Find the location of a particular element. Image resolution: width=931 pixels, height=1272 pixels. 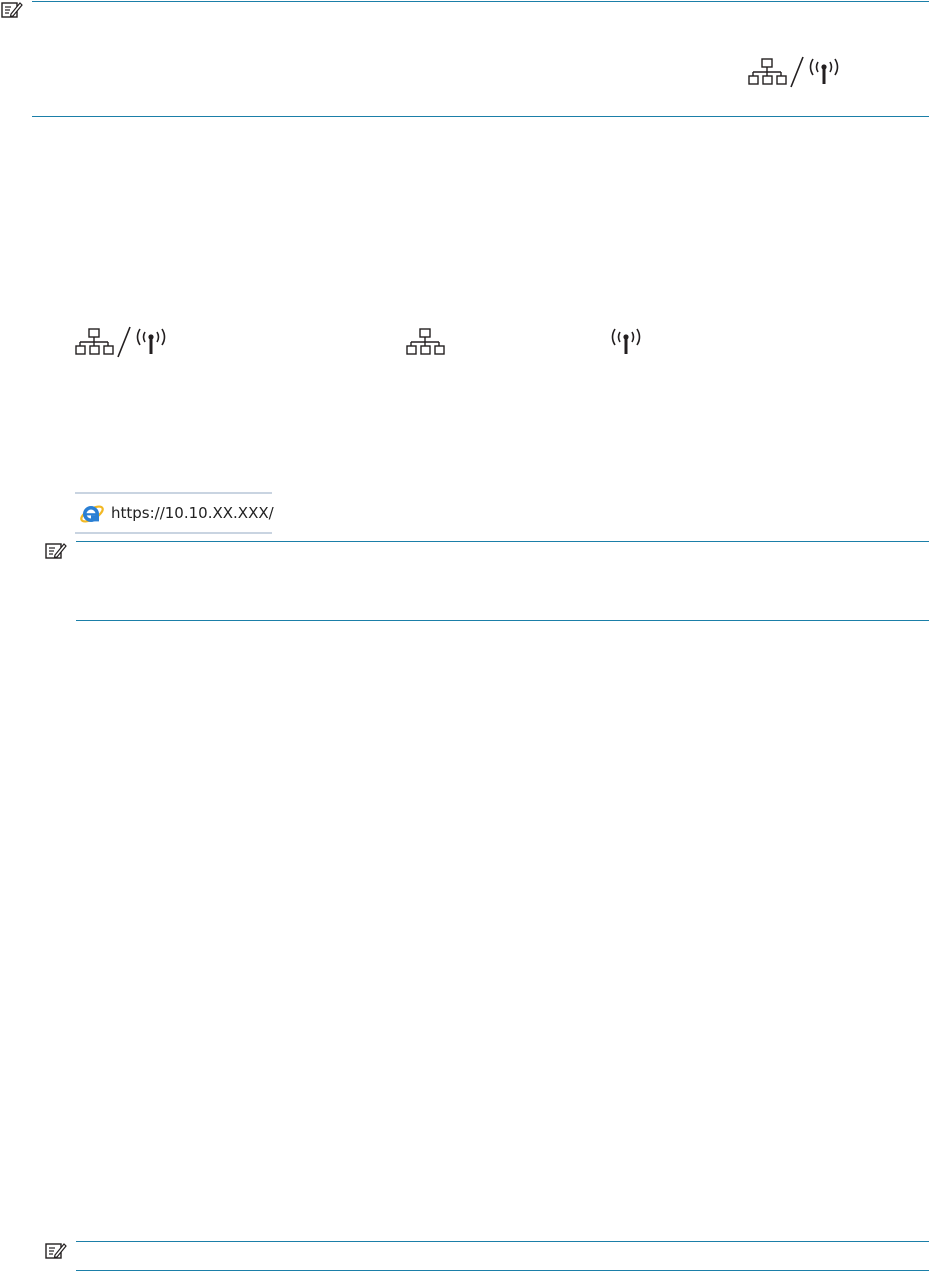

address-url: https://10.10.XX.XXX/ is located at coordinates (192, 513).